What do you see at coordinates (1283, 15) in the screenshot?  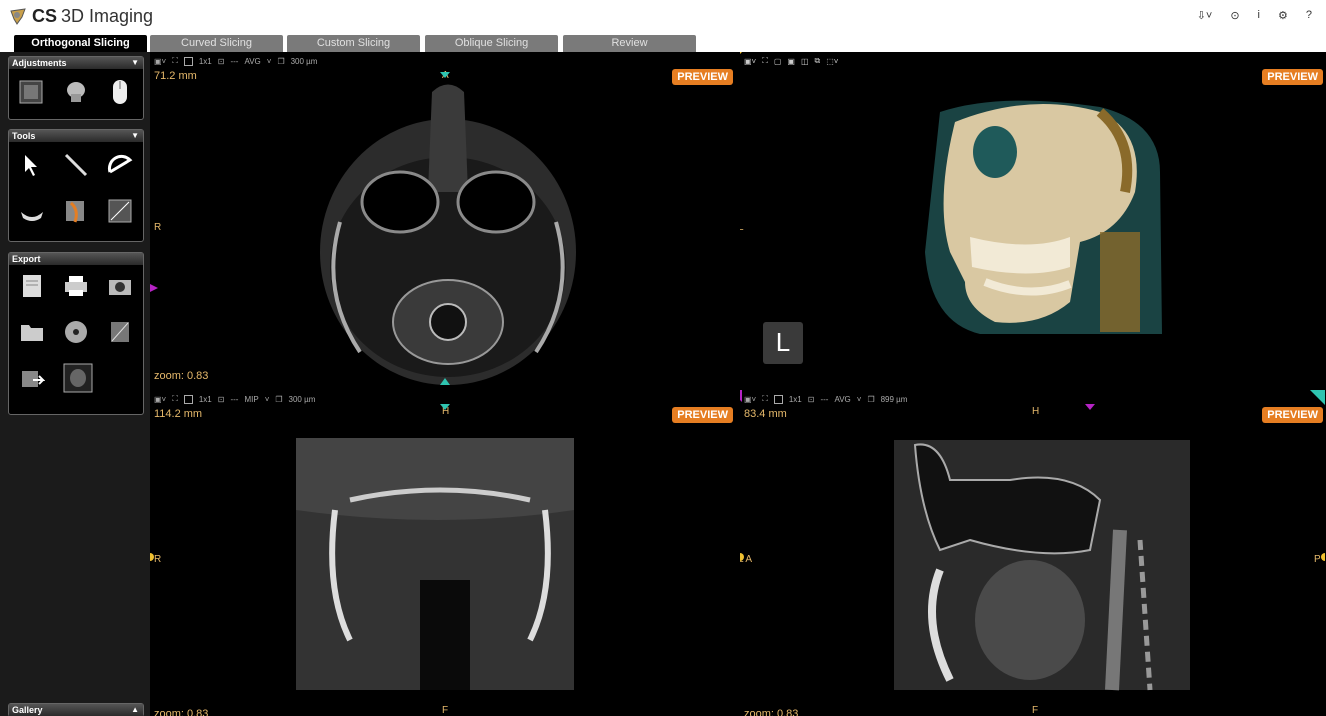 I see `settings-icon: ⚙` at bounding box center [1283, 15].